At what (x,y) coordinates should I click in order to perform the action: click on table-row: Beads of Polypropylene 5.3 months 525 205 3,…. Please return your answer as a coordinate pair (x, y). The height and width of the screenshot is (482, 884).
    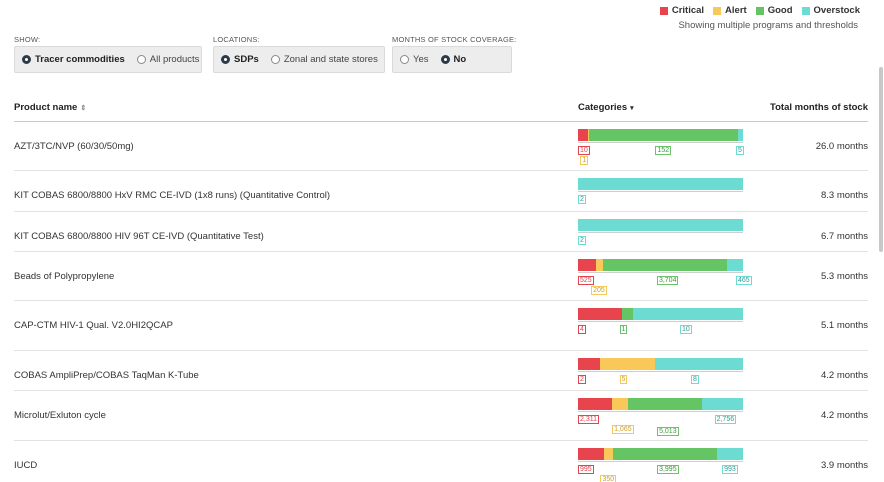
    Looking at the image, I should click on (441, 276).